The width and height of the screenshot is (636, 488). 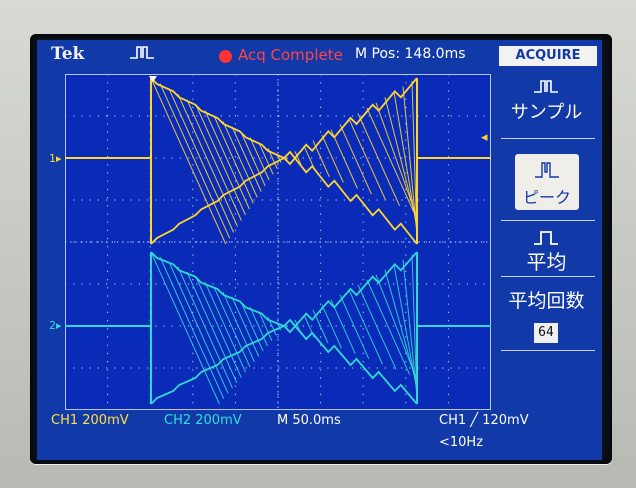 I want to click on frequency-readout: <10Hz, so click(x=461, y=442).